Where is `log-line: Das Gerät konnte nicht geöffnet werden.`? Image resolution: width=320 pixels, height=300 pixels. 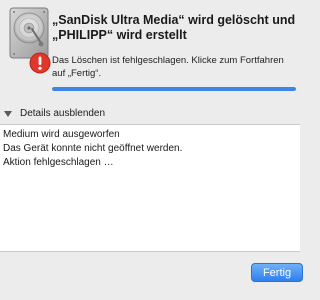
log-line: Das Gerät konnte nicht geöffnet werden. is located at coordinates (93, 148).